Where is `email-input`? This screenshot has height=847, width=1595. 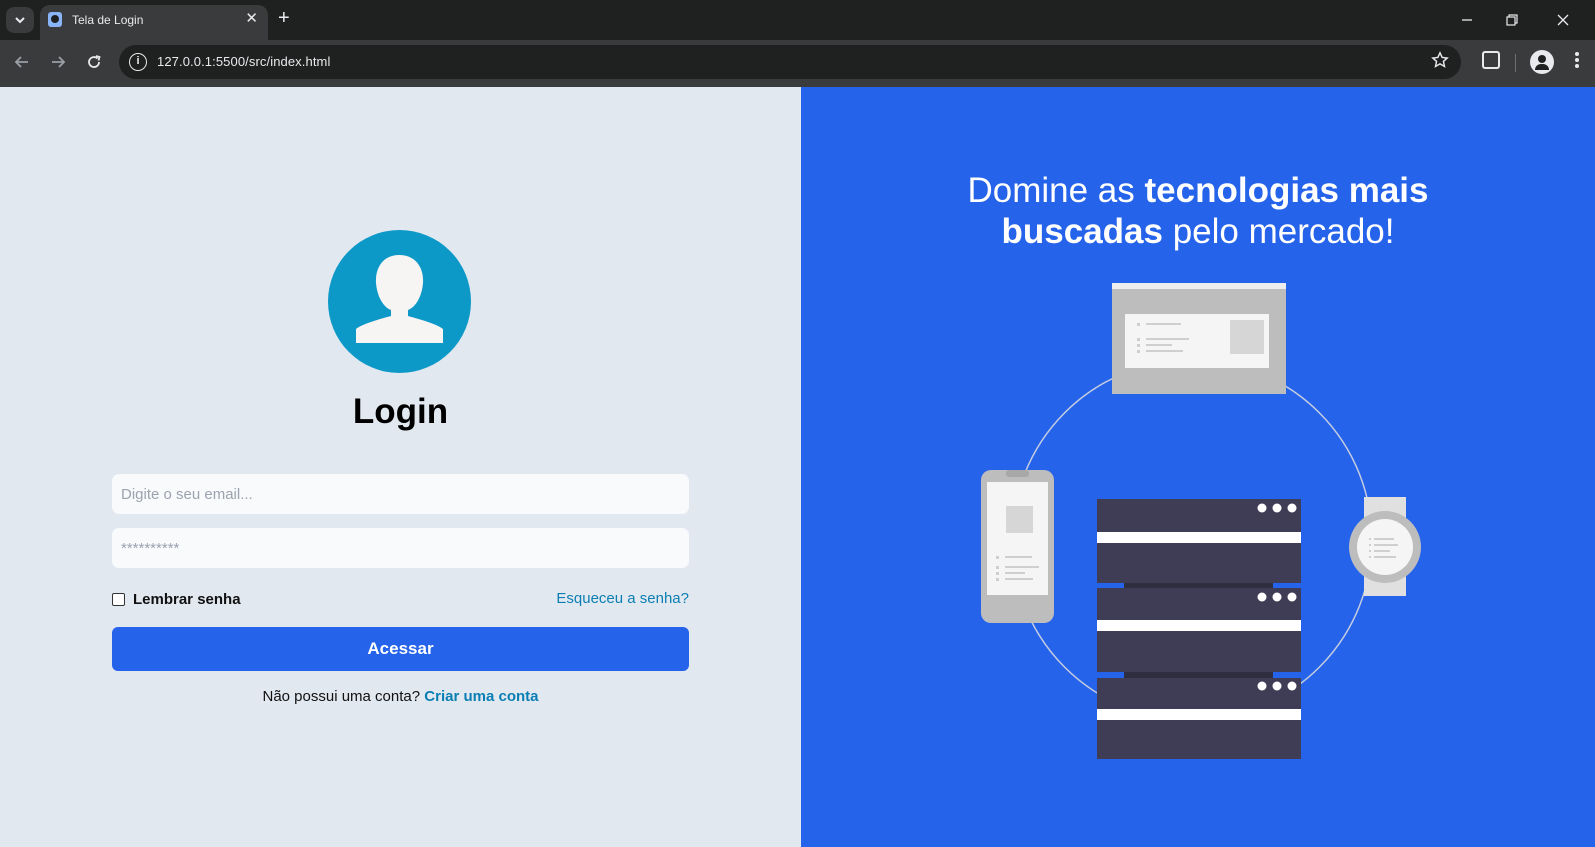
email-input is located at coordinates (400, 494).